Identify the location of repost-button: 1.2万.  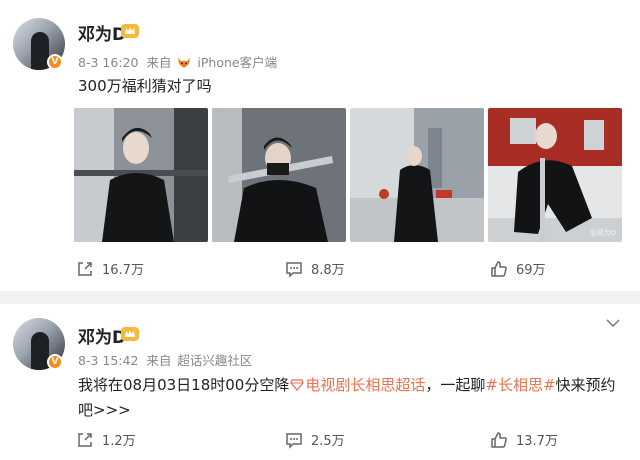
(106, 439).